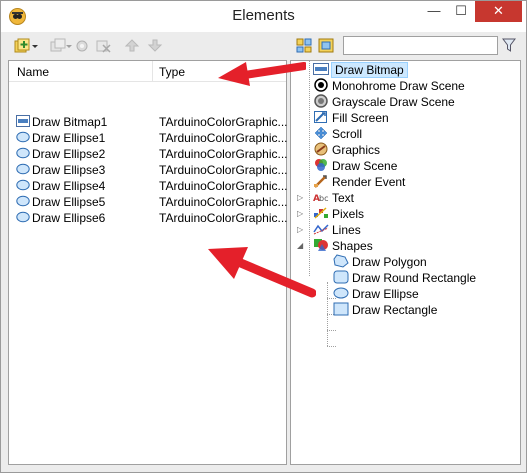 Image resolution: width=527 pixels, height=473 pixels. What do you see at coordinates (263, 16) in the screenshot?
I see `title-bar: Elements — ☐ ✕` at bounding box center [263, 16].